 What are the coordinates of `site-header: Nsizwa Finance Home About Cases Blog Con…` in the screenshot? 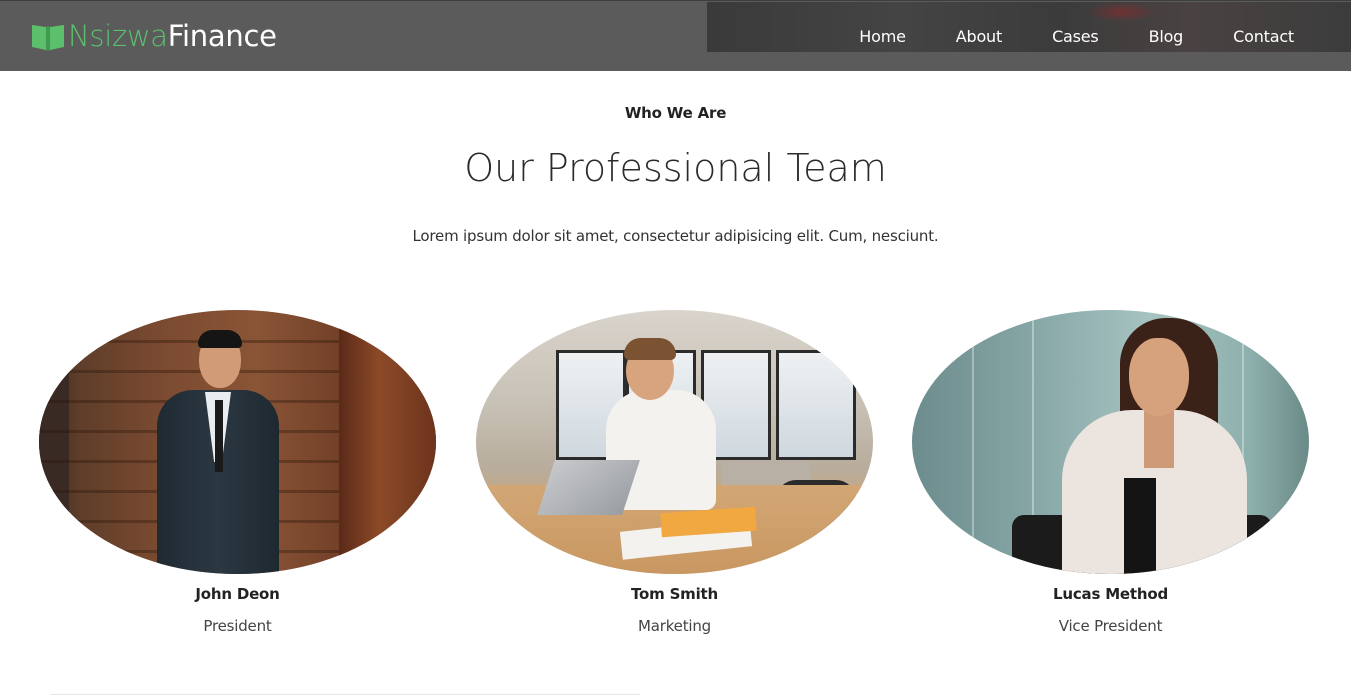 It's located at (675, 35).